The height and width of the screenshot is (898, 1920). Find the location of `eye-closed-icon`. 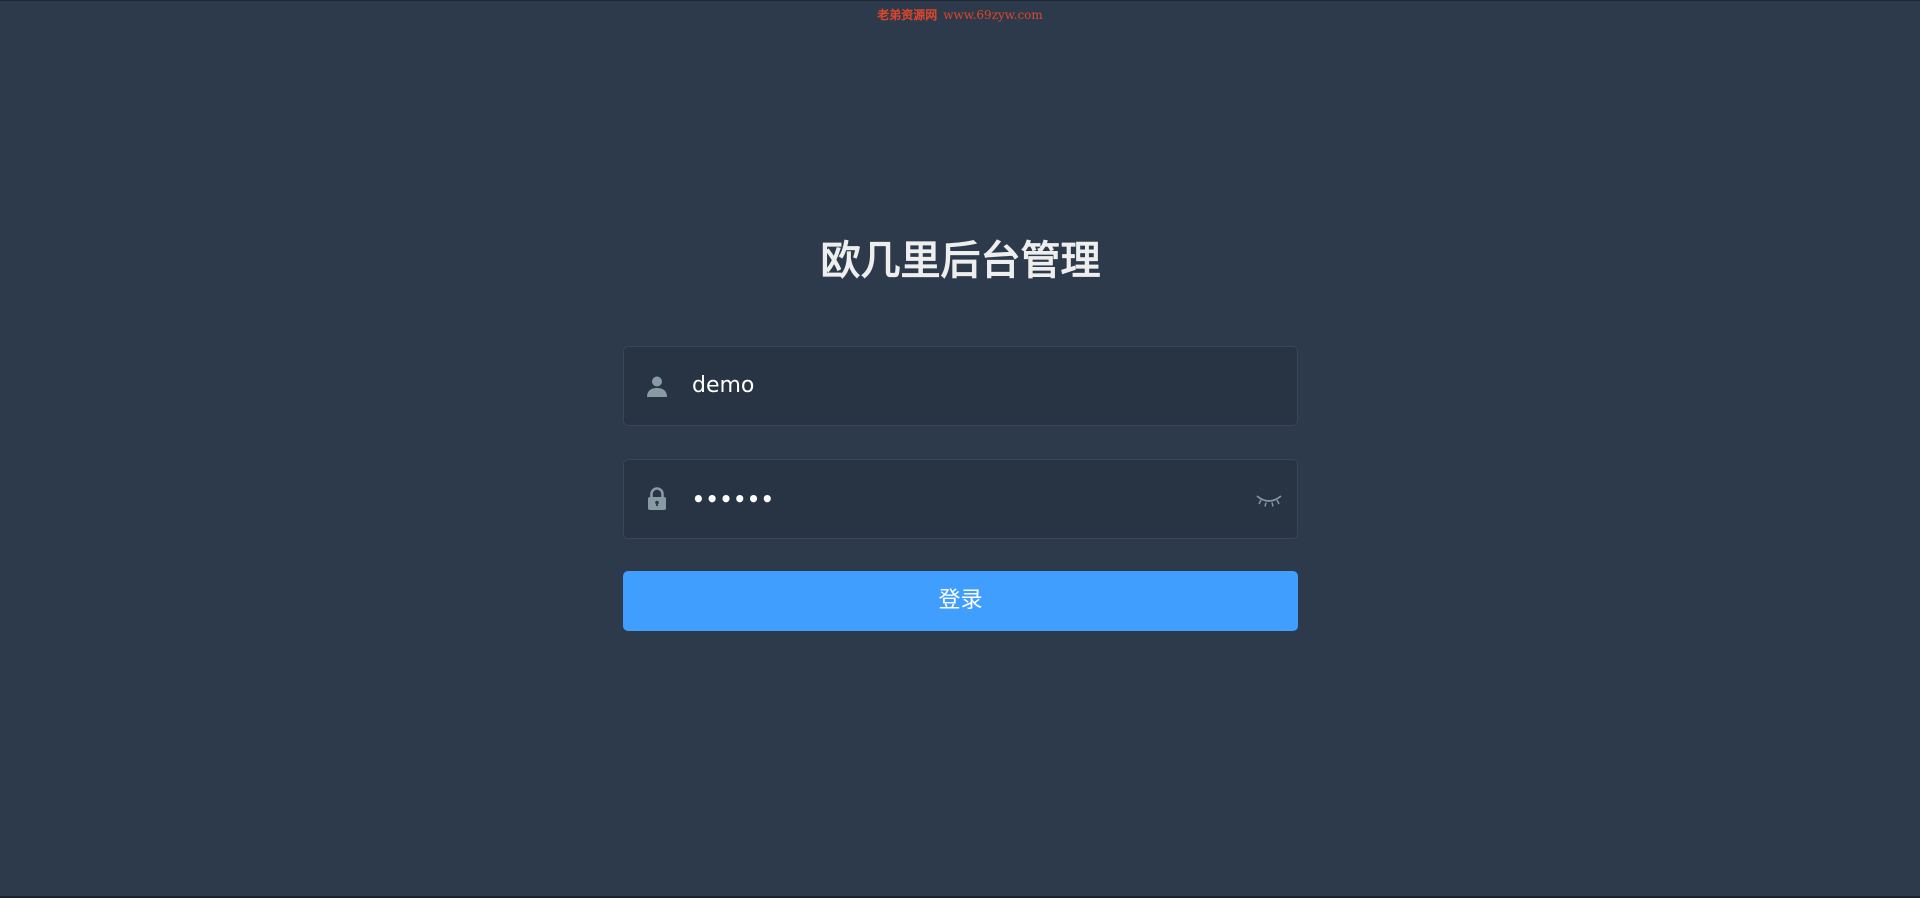

eye-closed-icon is located at coordinates (1269, 499).